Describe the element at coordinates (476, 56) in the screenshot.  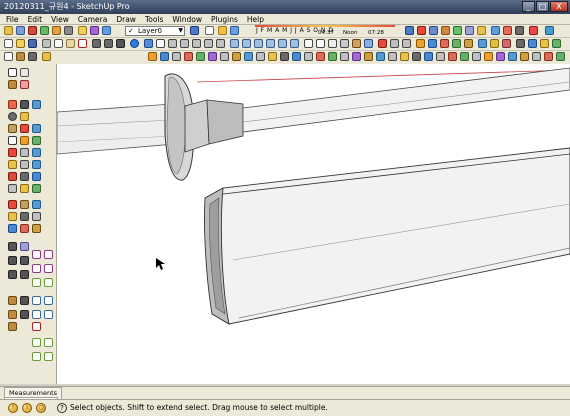
I see `plugin-bb-icon` at that location.